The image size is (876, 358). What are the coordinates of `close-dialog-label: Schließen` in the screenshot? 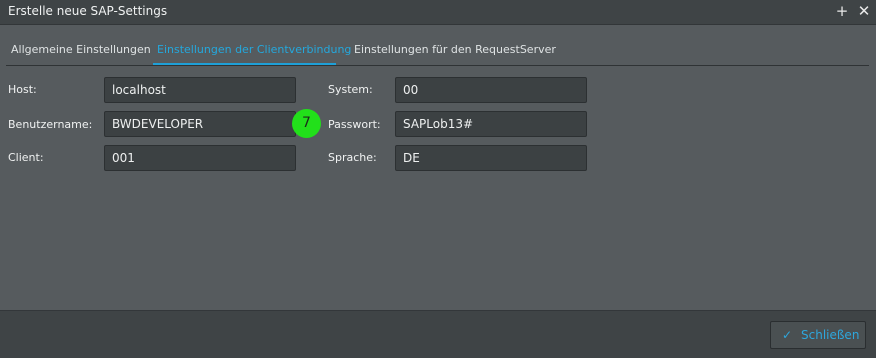 It's located at (830, 335).